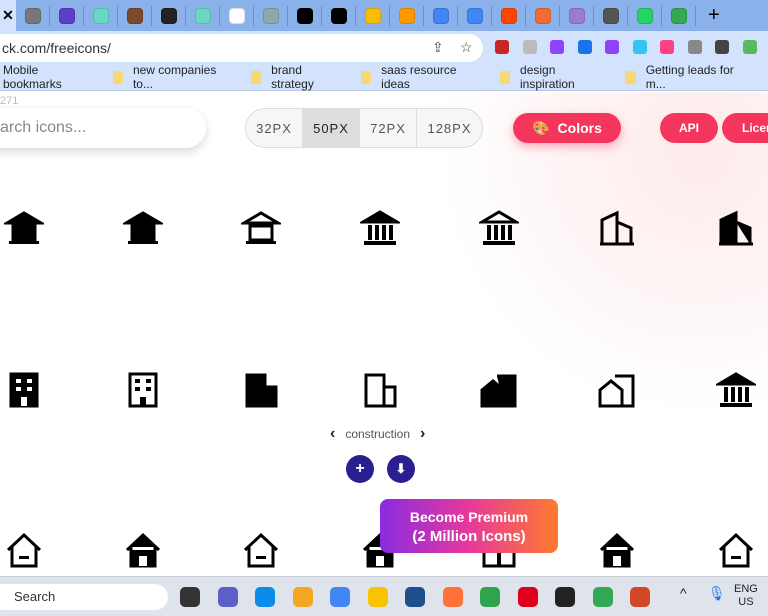 The image size is (768, 616). What do you see at coordinates (421, 77) in the screenshot?
I see `bookmark-item: saas resource ideas` at bounding box center [421, 77].